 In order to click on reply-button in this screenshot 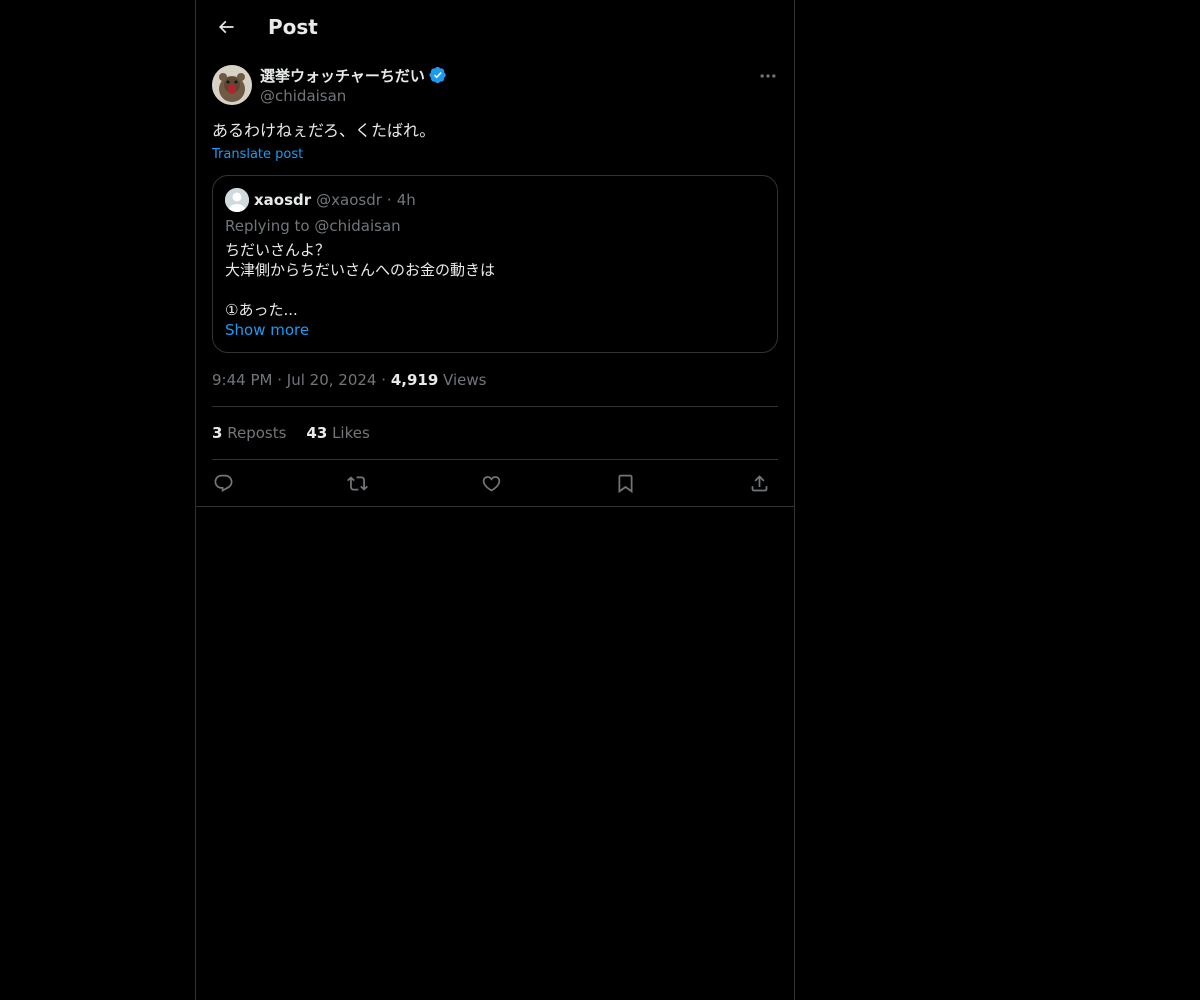, I will do `click(223, 483)`.